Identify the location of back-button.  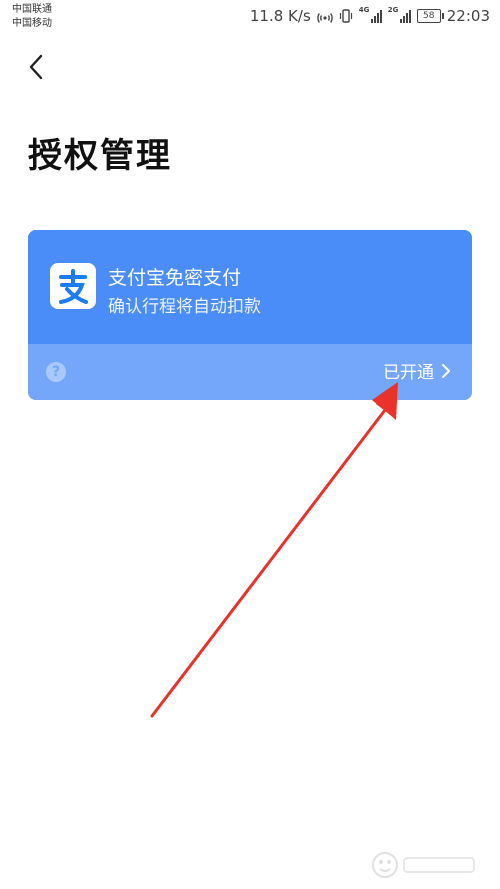
(37, 67).